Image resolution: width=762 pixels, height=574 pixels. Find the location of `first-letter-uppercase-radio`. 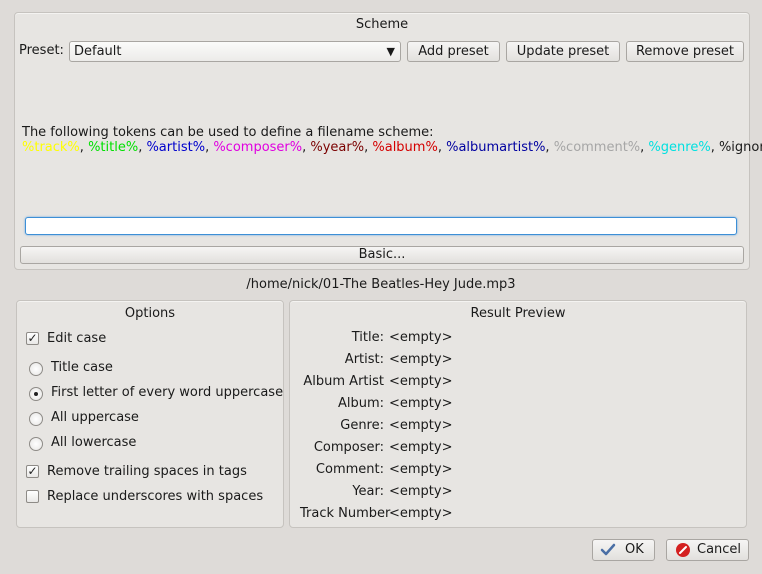

first-letter-uppercase-radio is located at coordinates (36, 394).